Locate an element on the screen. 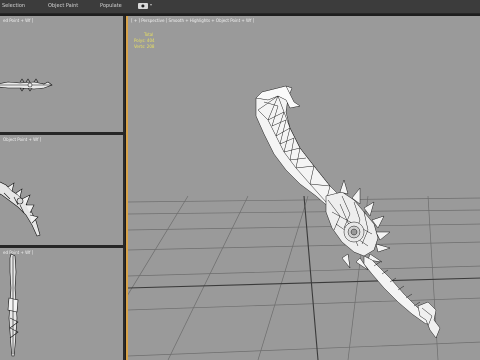 Image resolution: width=480 pixels, height=360 pixels. mesh-left-view is located at coordinates (13, 305).